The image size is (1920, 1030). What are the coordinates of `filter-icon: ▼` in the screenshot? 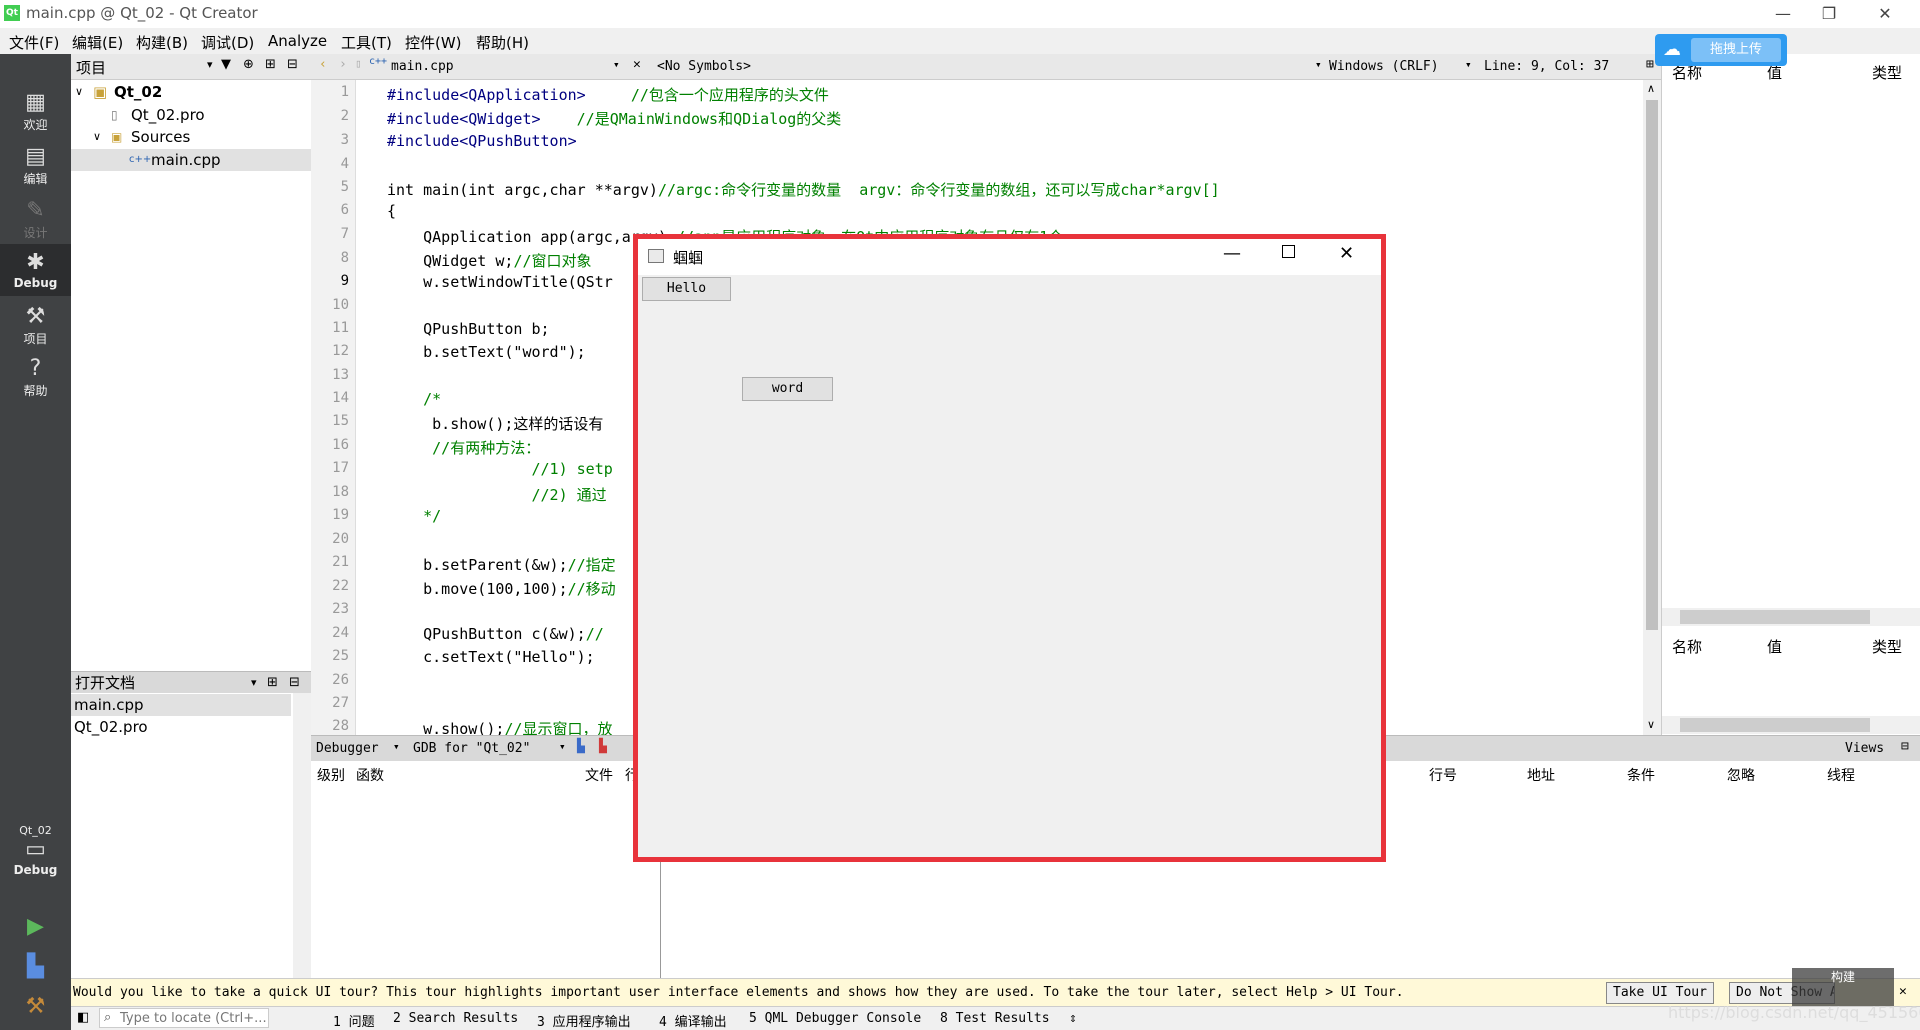 It's located at (226, 64).